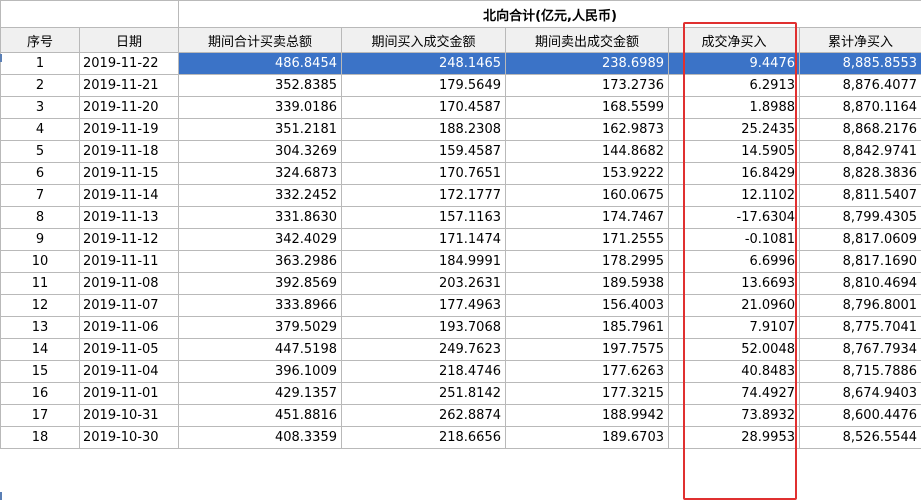 The height and width of the screenshot is (504, 921). I want to click on cell-cumulative: 8,876.4077, so click(859, 85).